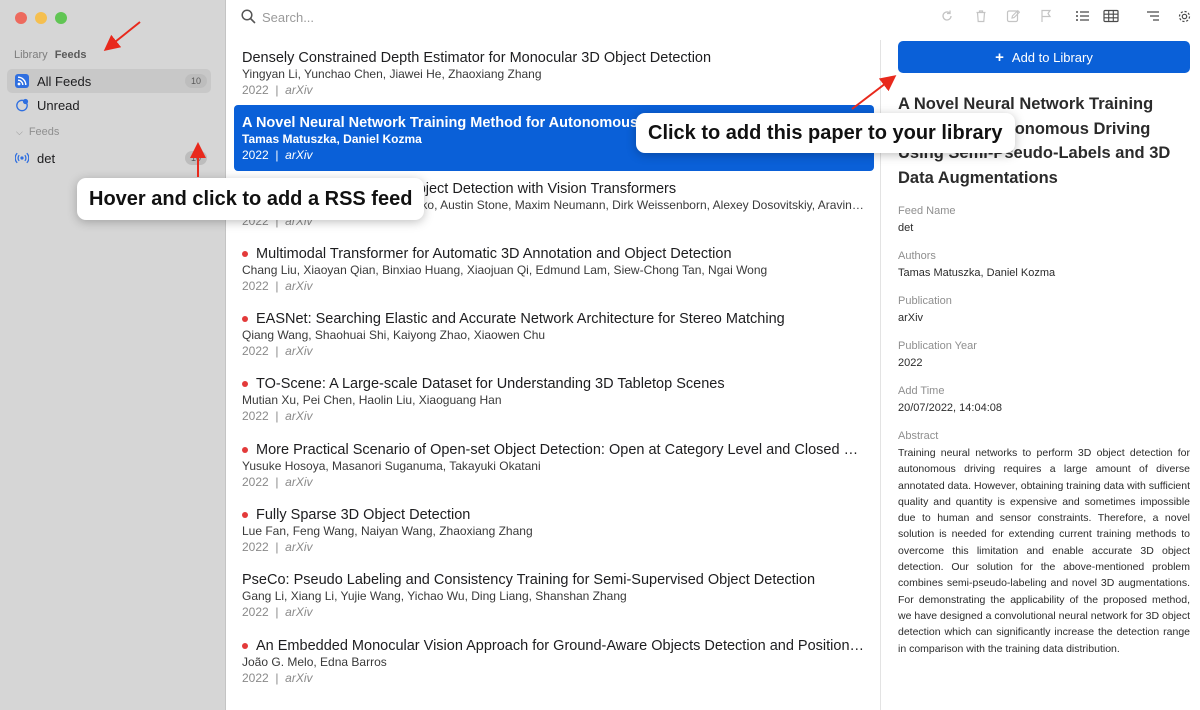 Image resolution: width=1200 pixels, height=710 pixels. What do you see at coordinates (1111, 16) in the screenshot?
I see `table-view-icon` at bounding box center [1111, 16].